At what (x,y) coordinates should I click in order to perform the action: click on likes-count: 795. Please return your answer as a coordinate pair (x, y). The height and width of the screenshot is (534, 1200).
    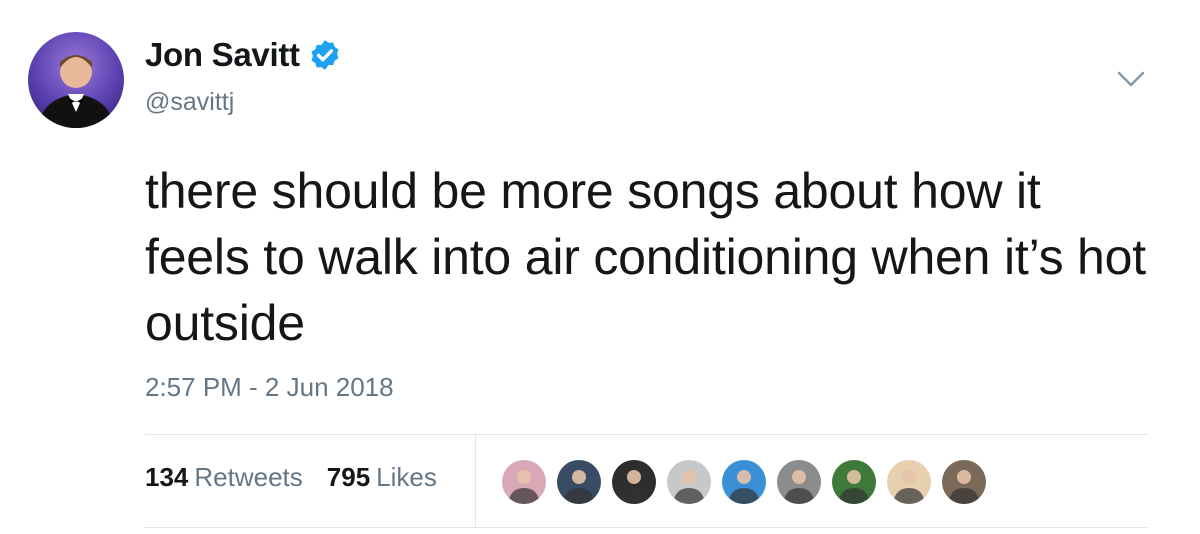
    Looking at the image, I should click on (348, 477).